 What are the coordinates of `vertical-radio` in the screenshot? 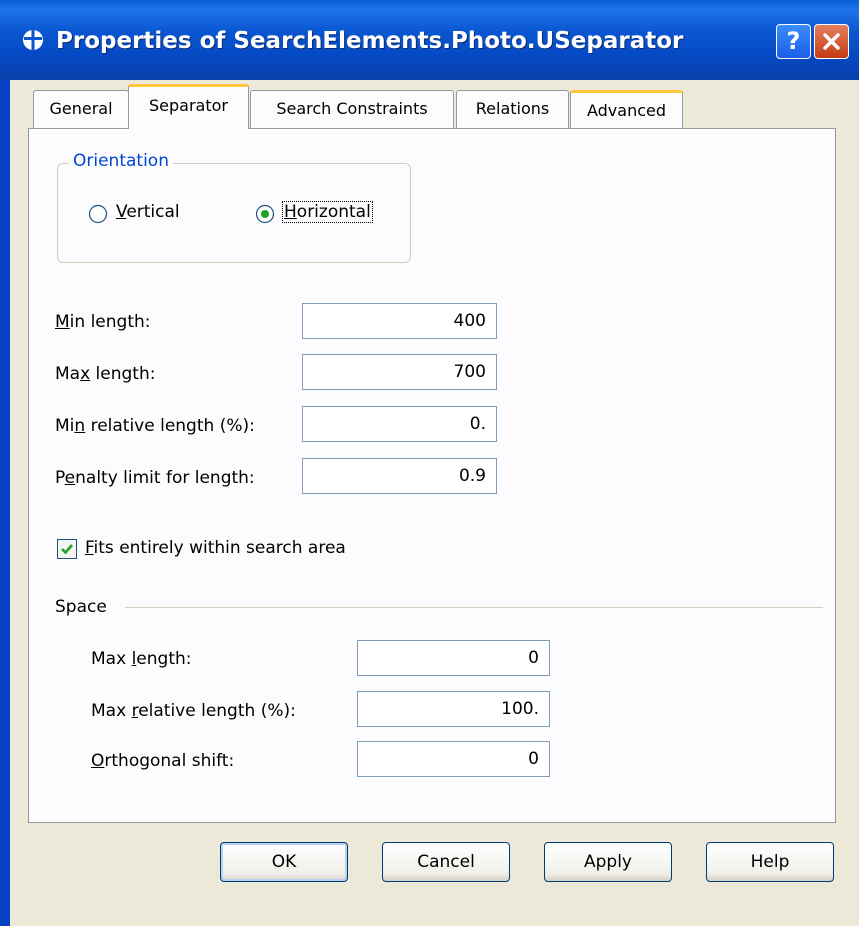 It's located at (98, 214).